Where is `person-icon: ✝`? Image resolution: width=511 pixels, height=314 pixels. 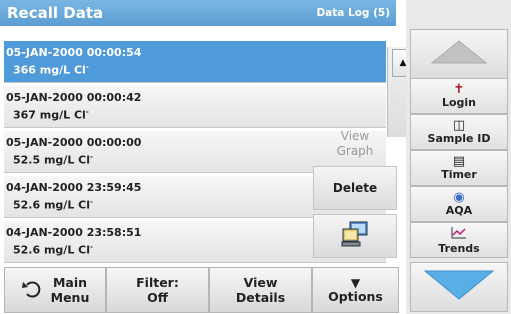 person-icon: ✝ is located at coordinates (459, 89).